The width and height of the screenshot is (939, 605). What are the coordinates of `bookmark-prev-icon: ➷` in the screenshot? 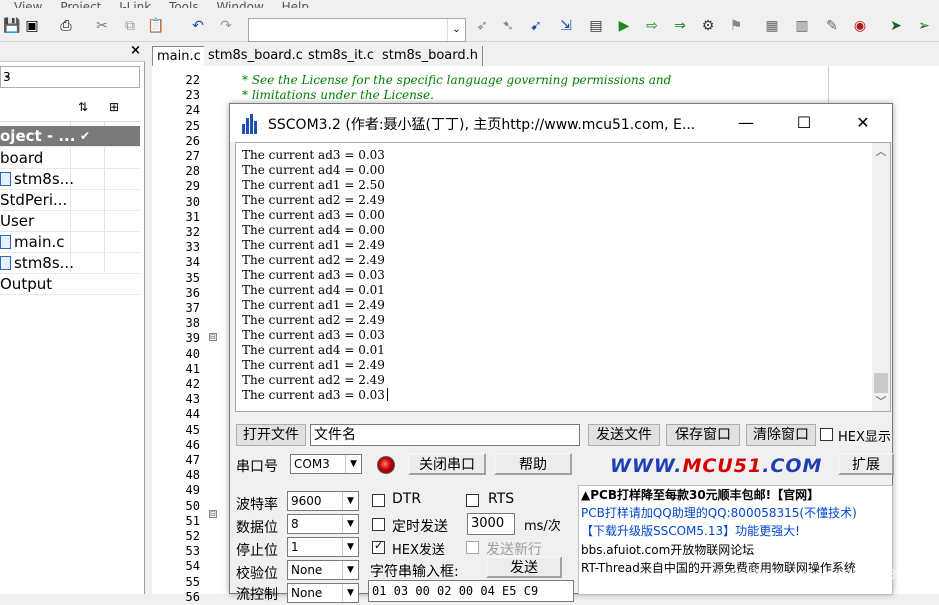 It's located at (508, 26).